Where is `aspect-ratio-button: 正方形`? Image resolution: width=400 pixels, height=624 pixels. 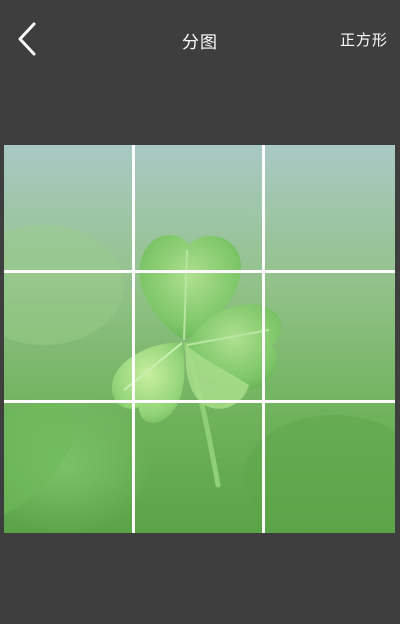 aspect-ratio-button: 正方形 is located at coordinates (364, 39).